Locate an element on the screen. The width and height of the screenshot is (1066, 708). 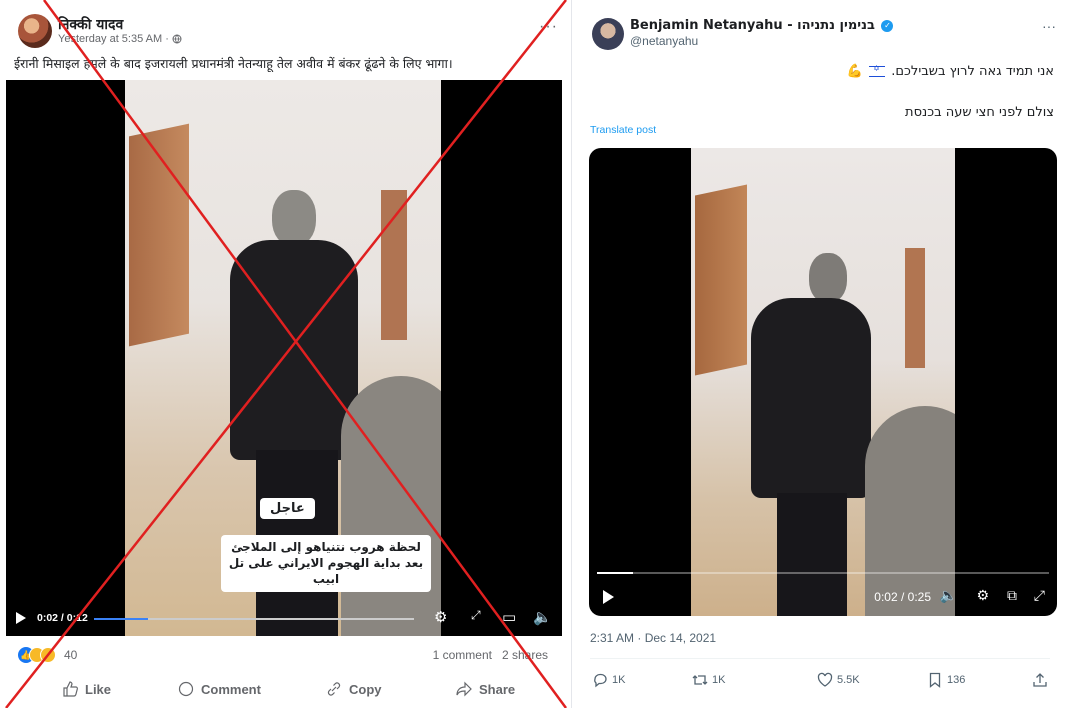
display-name: Benjamin Netanyahu - בנימין נתניהו is located at coordinates (752, 25).